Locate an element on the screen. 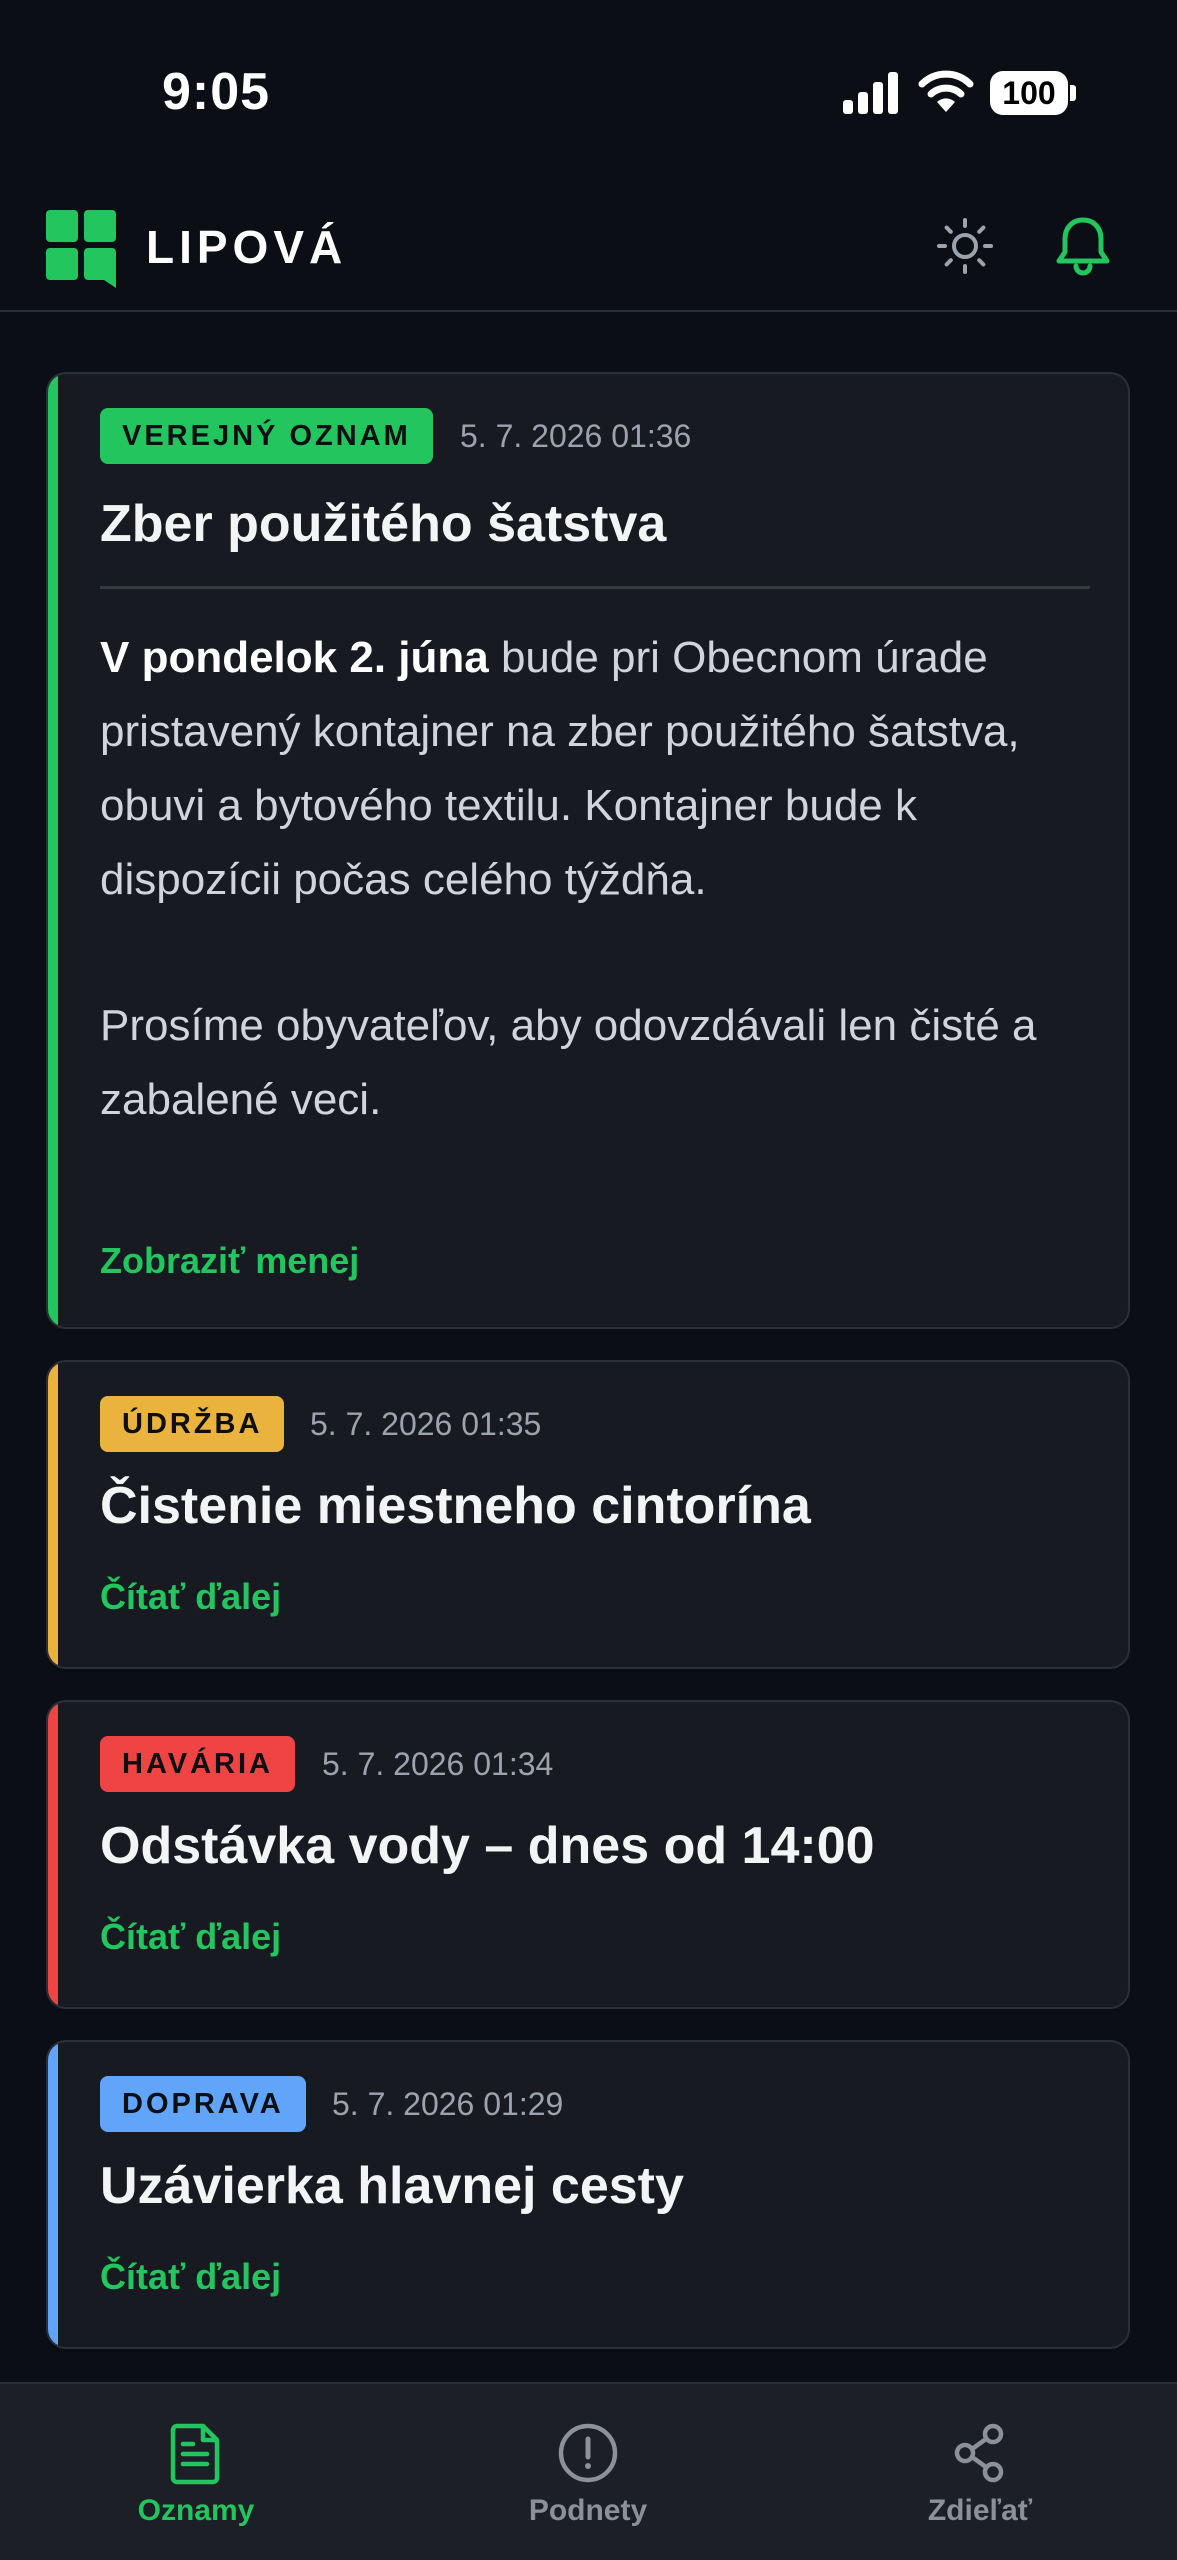 The image size is (1177, 2560). status-bar: 9:05 100 is located at coordinates (588, 95).